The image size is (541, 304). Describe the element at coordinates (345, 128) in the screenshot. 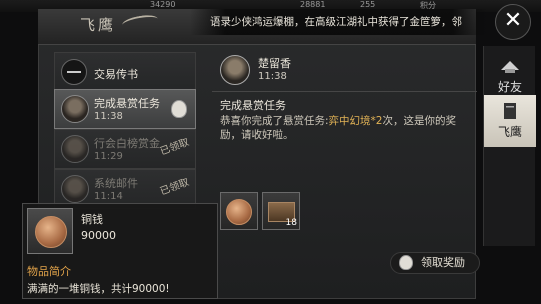

I see `mail-body: 恭喜你完成了悬赏任务:弈中幻境*2次，这是你的奖励，请收好啦。` at that location.